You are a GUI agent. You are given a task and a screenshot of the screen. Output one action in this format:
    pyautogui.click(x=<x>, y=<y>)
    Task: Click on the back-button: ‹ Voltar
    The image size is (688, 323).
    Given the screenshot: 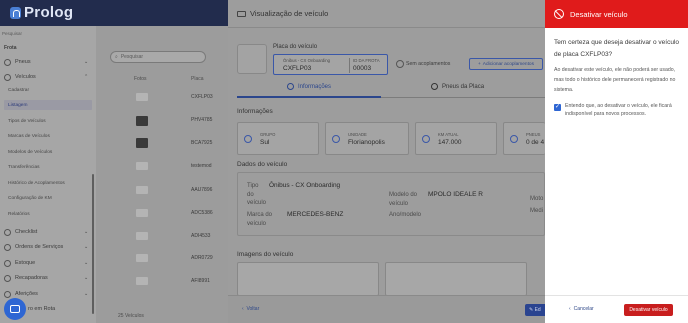 What is the action you would take?
    pyautogui.click(x=250, y=309)
    